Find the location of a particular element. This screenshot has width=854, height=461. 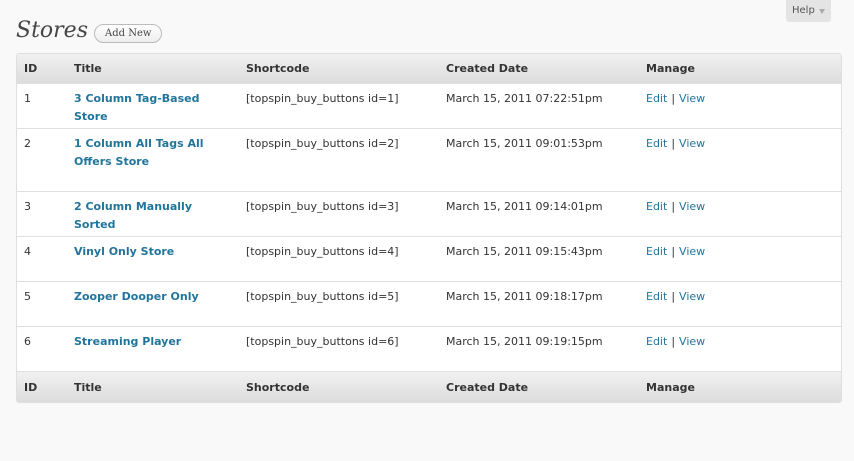

store-title-link: 2 Column Manually Sorted is located at coordinates (133, 215).